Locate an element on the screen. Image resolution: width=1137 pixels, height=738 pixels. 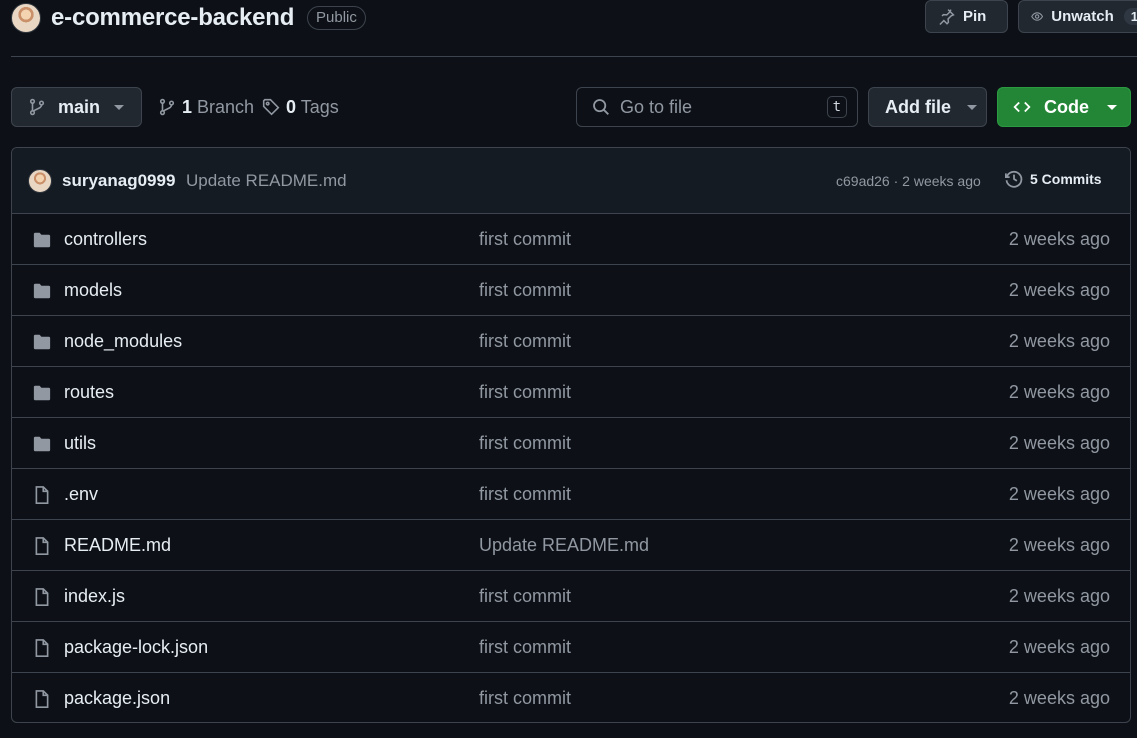
branch-name: main is located at coordinates (79, 106).